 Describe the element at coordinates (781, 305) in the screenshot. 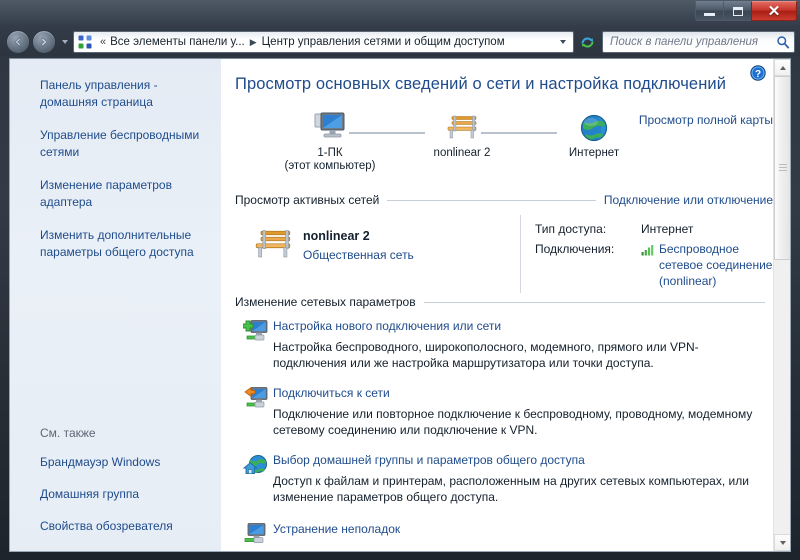

I see `vertical-scrollbar` at that location.